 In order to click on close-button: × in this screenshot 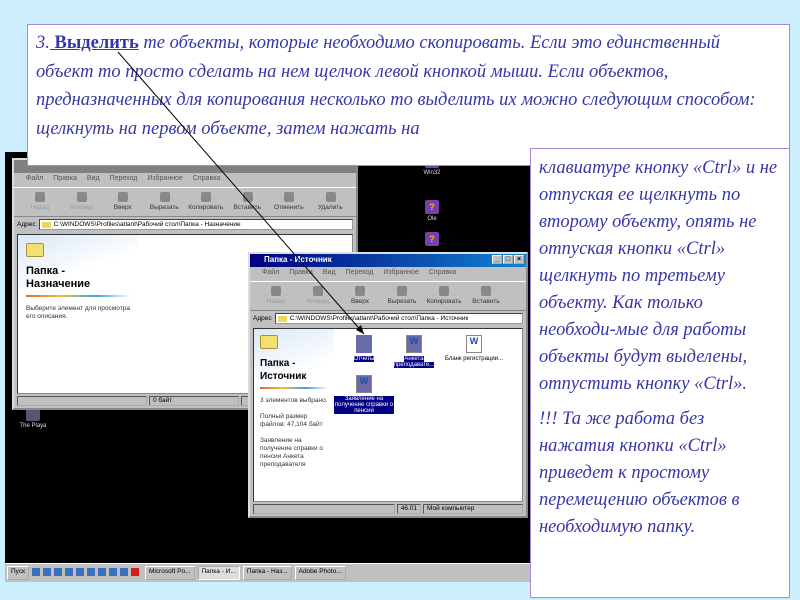, I will do `click(519, 259)`.